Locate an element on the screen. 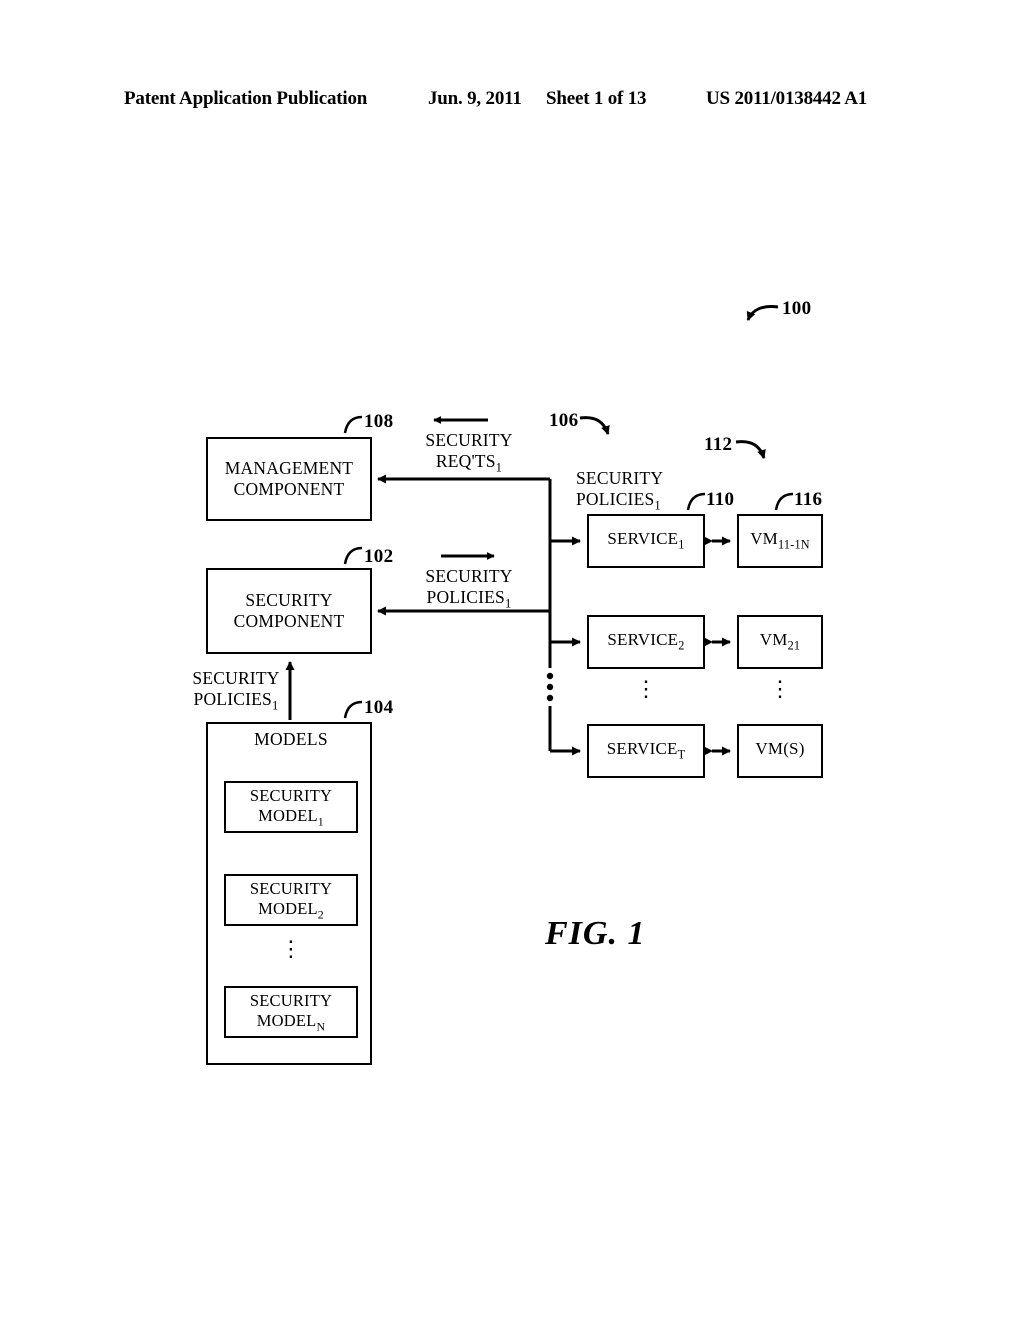  block-label-line2: MODEL2 is located at coordinates (291, 910).